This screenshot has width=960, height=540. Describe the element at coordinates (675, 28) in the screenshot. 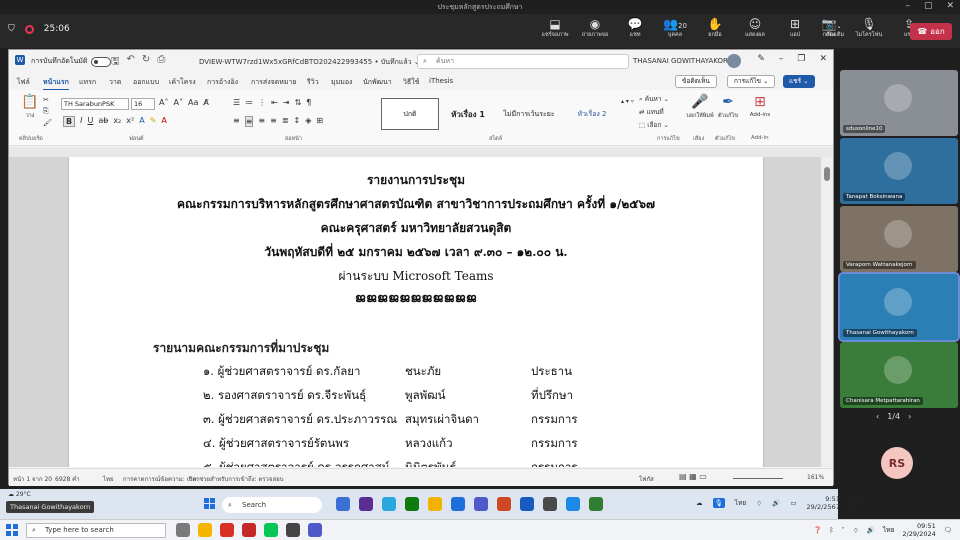

I see `people-button: 👥20 บุคคล` at that location.